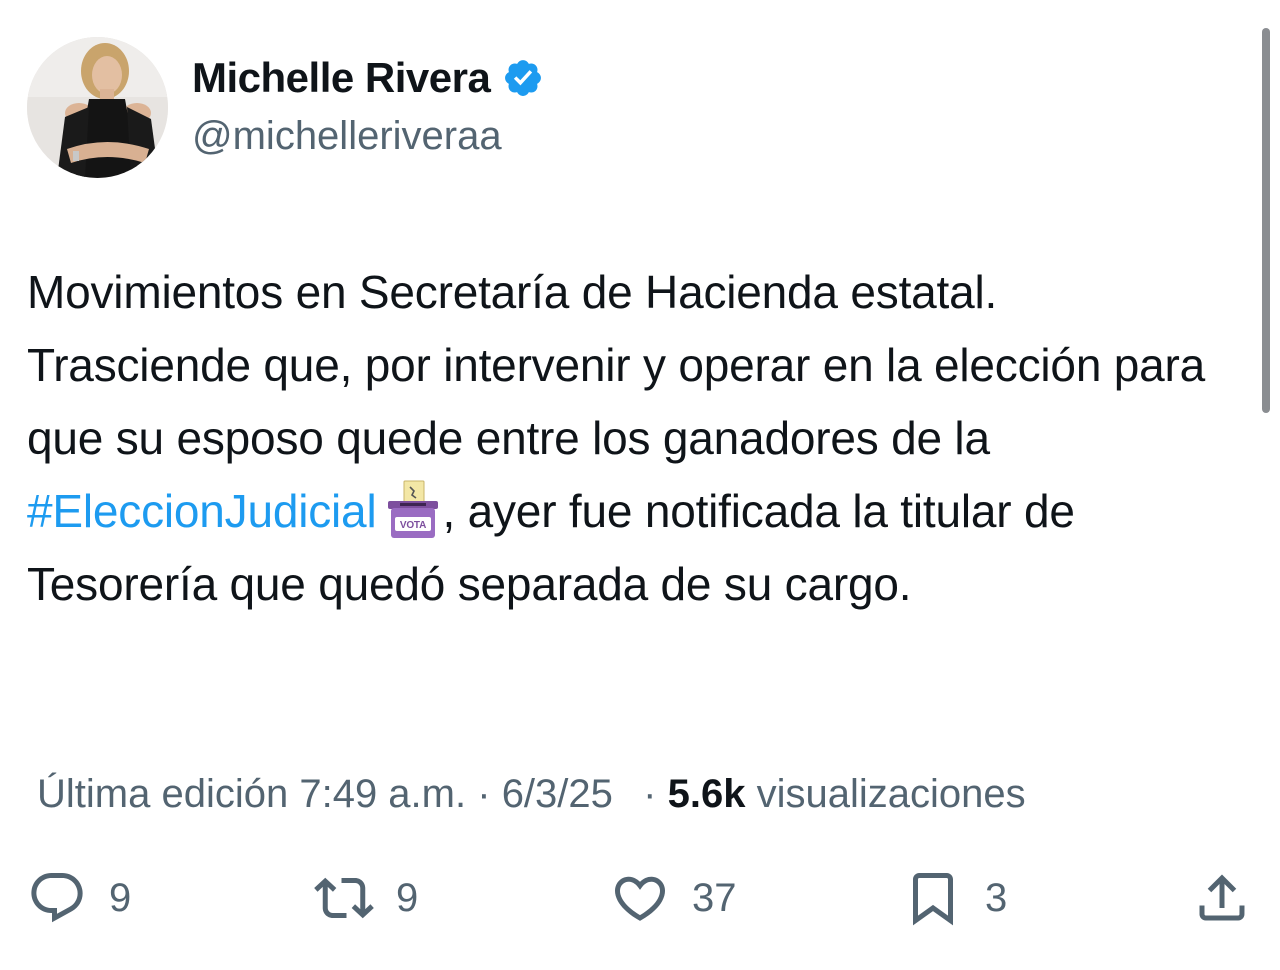 Image resolution: width=1280 pixels, height=970 pixels. I want to click on repost-count: 9, so click(407, 897).